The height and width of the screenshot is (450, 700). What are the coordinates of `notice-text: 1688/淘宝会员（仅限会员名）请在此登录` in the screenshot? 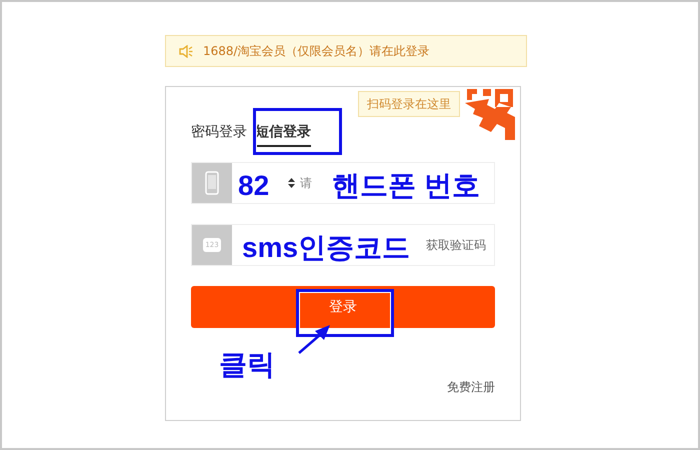 It's located at (316, 51).